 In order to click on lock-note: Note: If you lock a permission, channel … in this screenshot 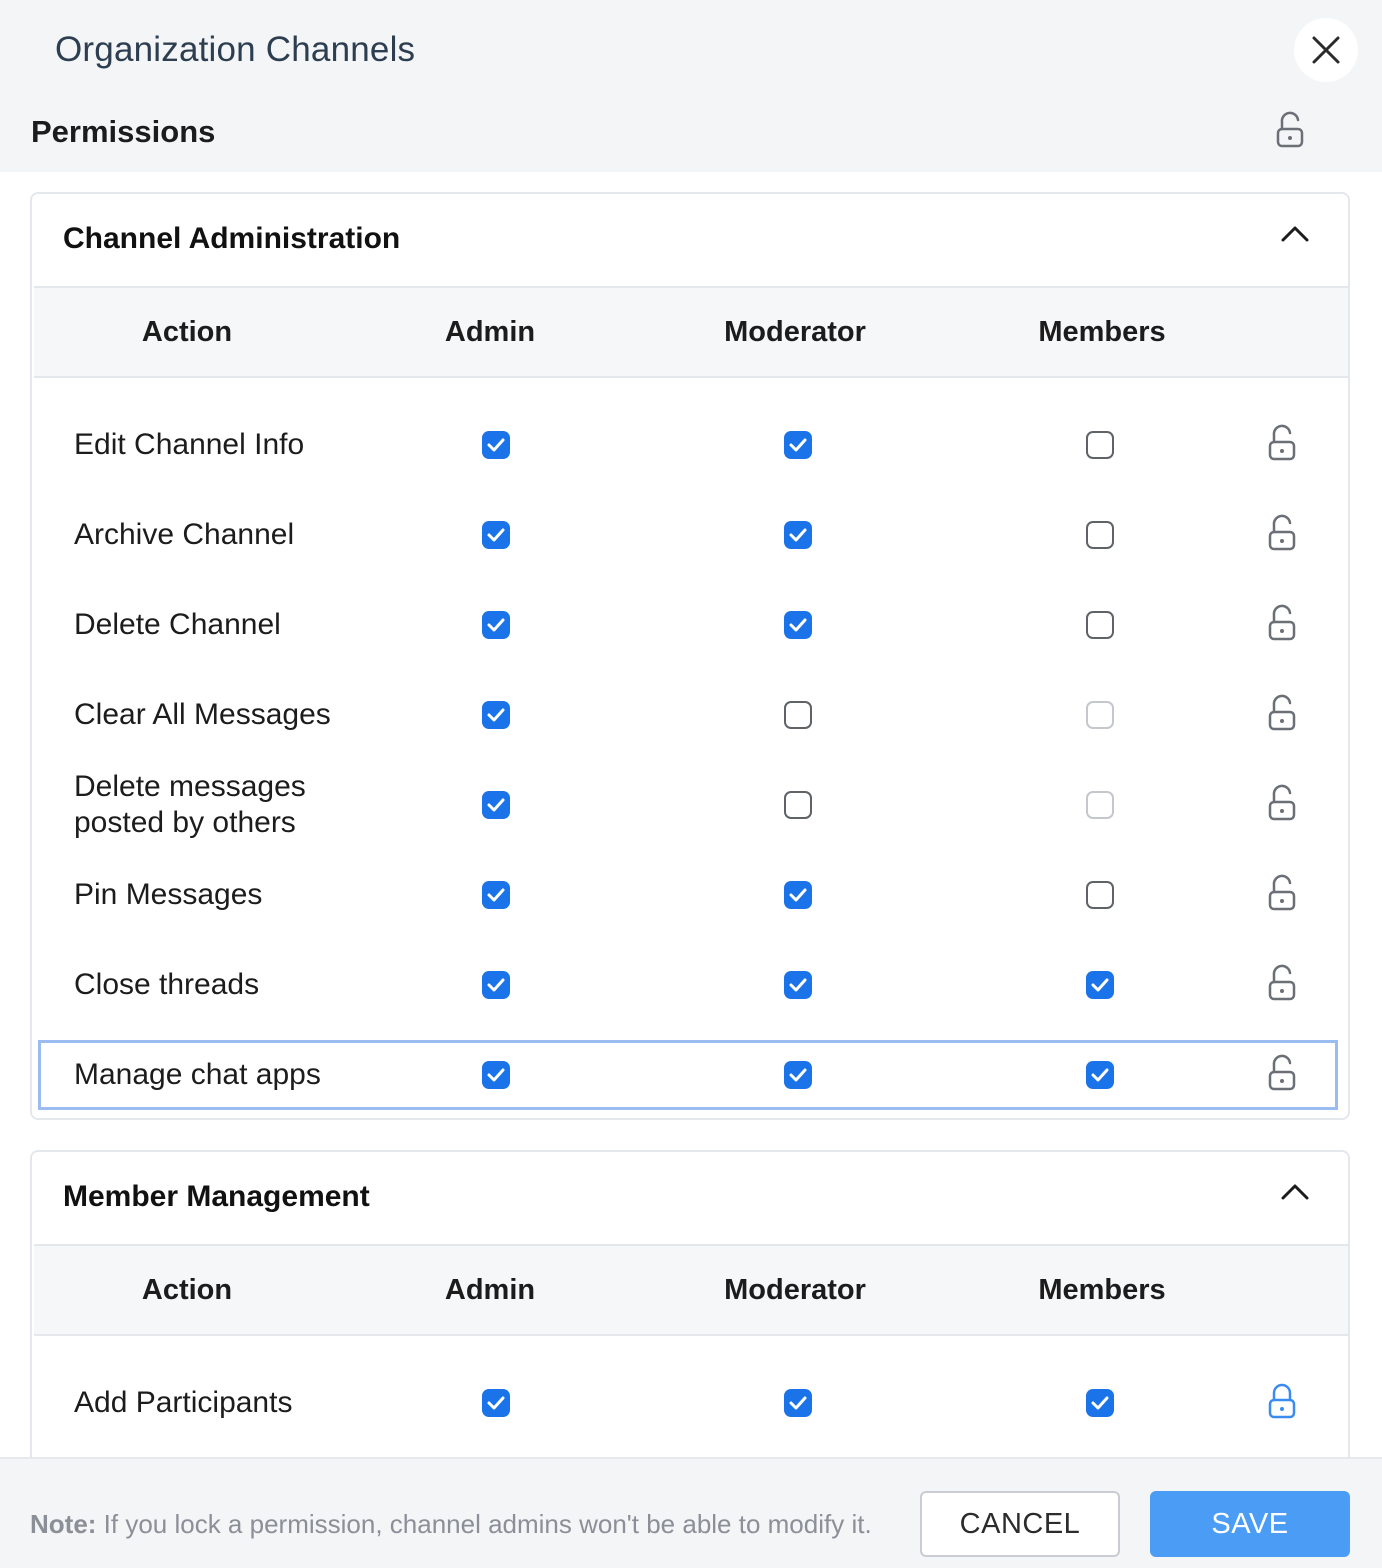, I will do `click(451, 1524)`.